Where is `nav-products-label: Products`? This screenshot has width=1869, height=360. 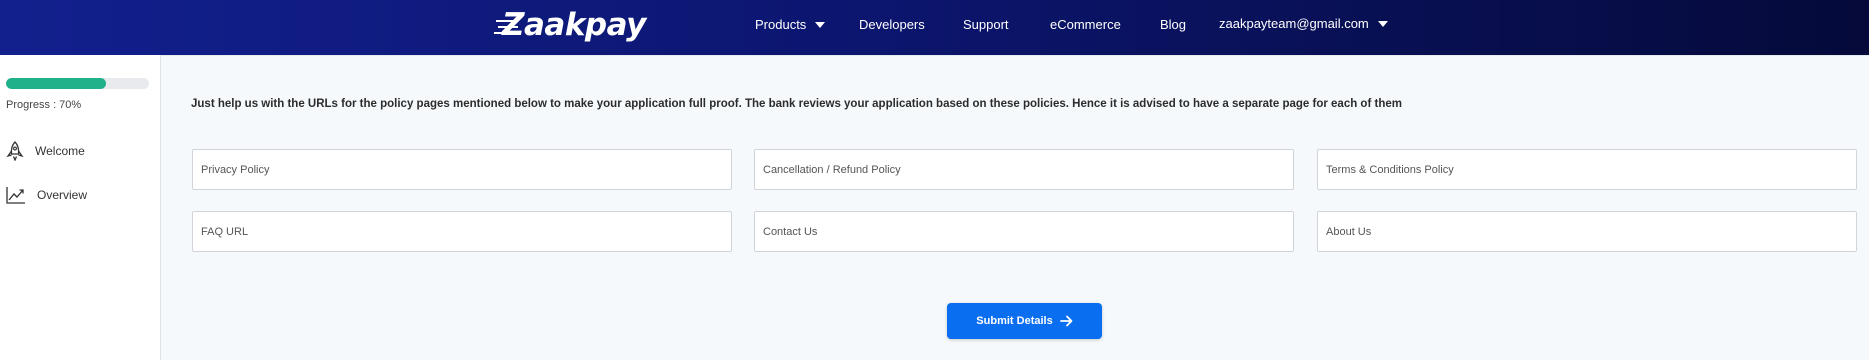 nav-products-label: Products is located at coordinates (781, 24).